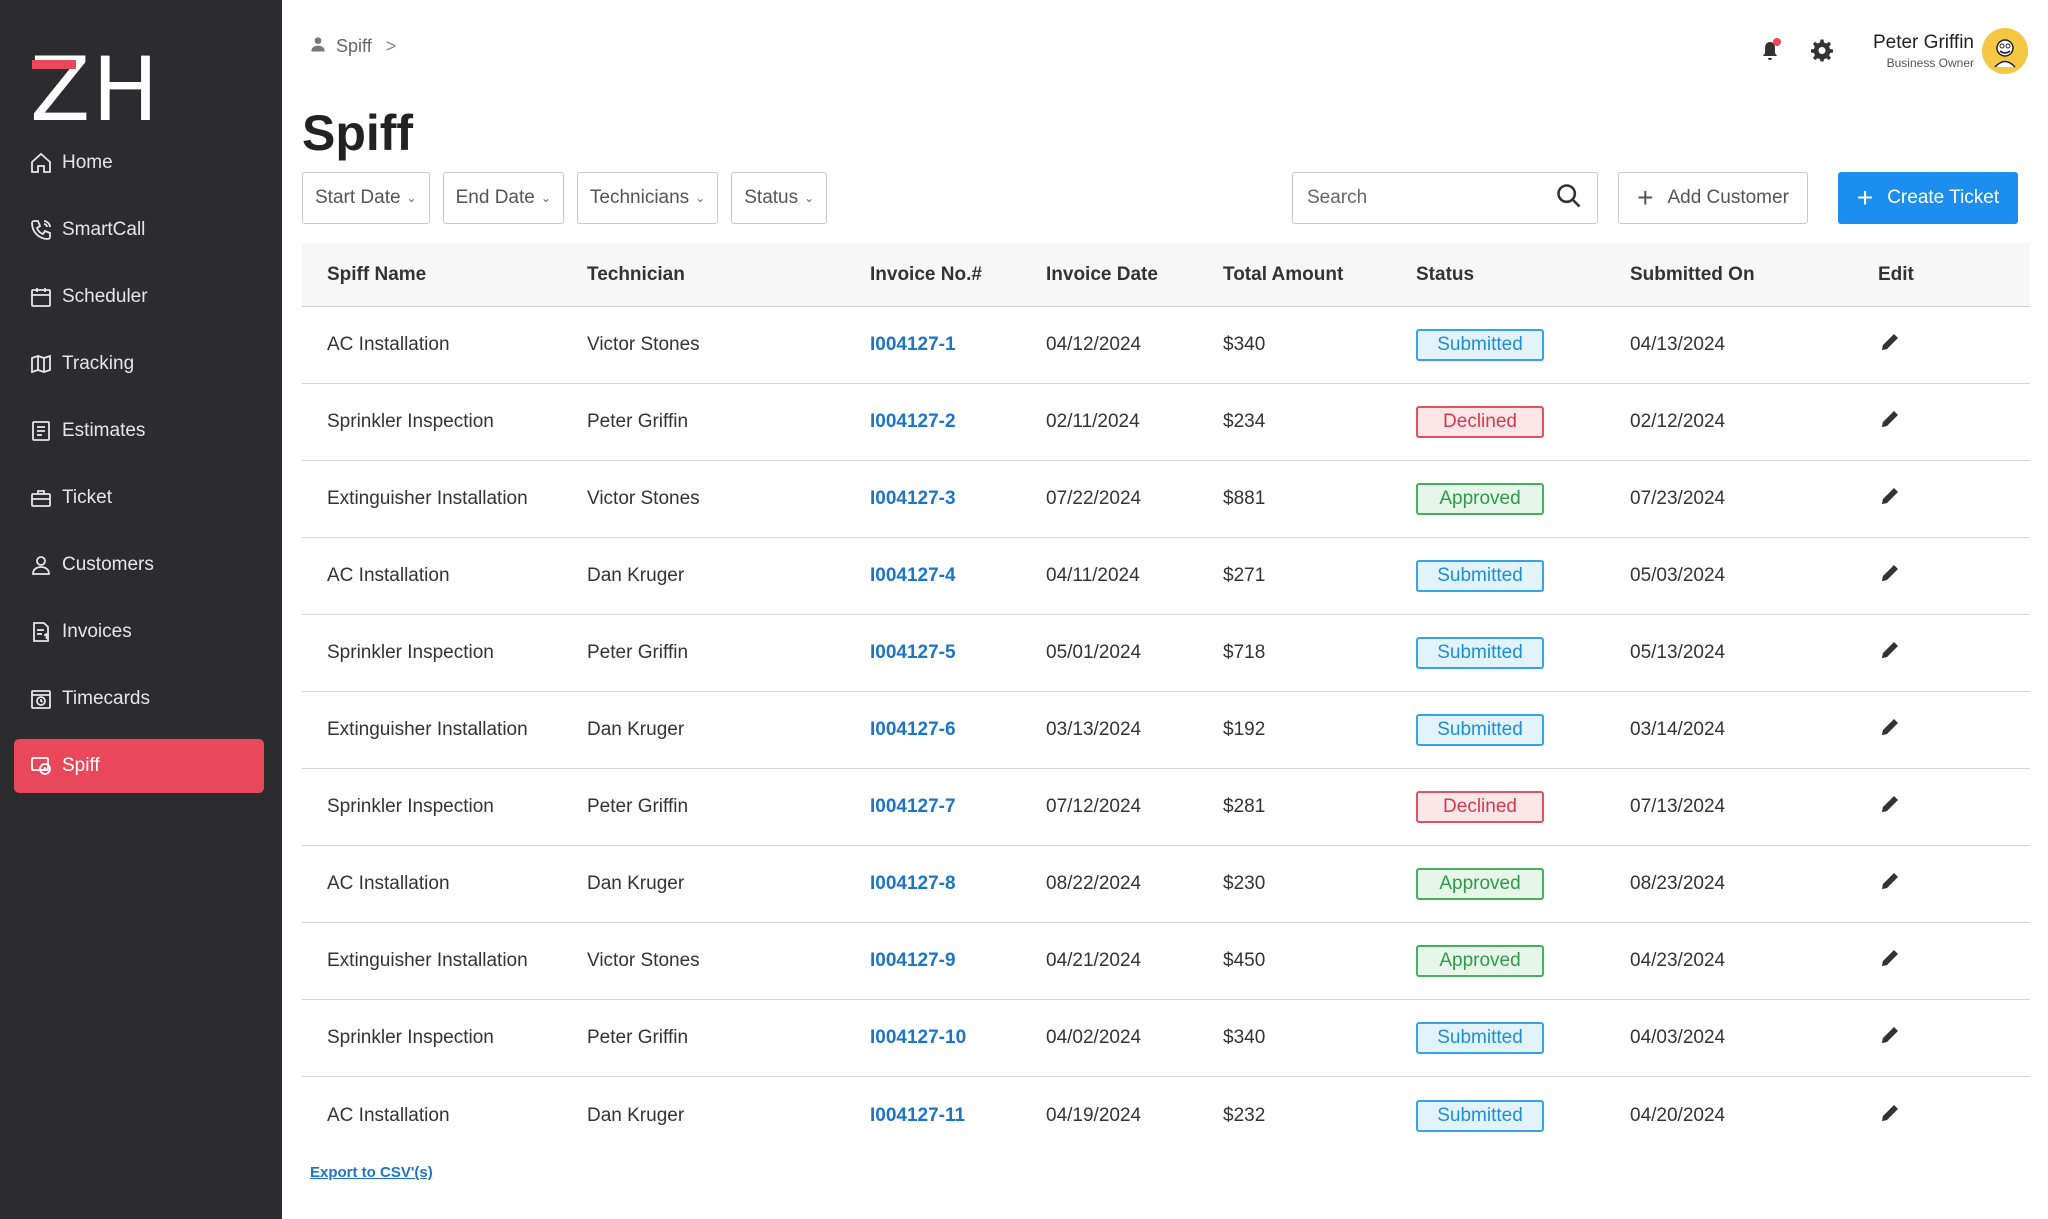  Describe the element at coordinates (1770, 51) in the screenshot. I see `notification-bell-icon` at that location.